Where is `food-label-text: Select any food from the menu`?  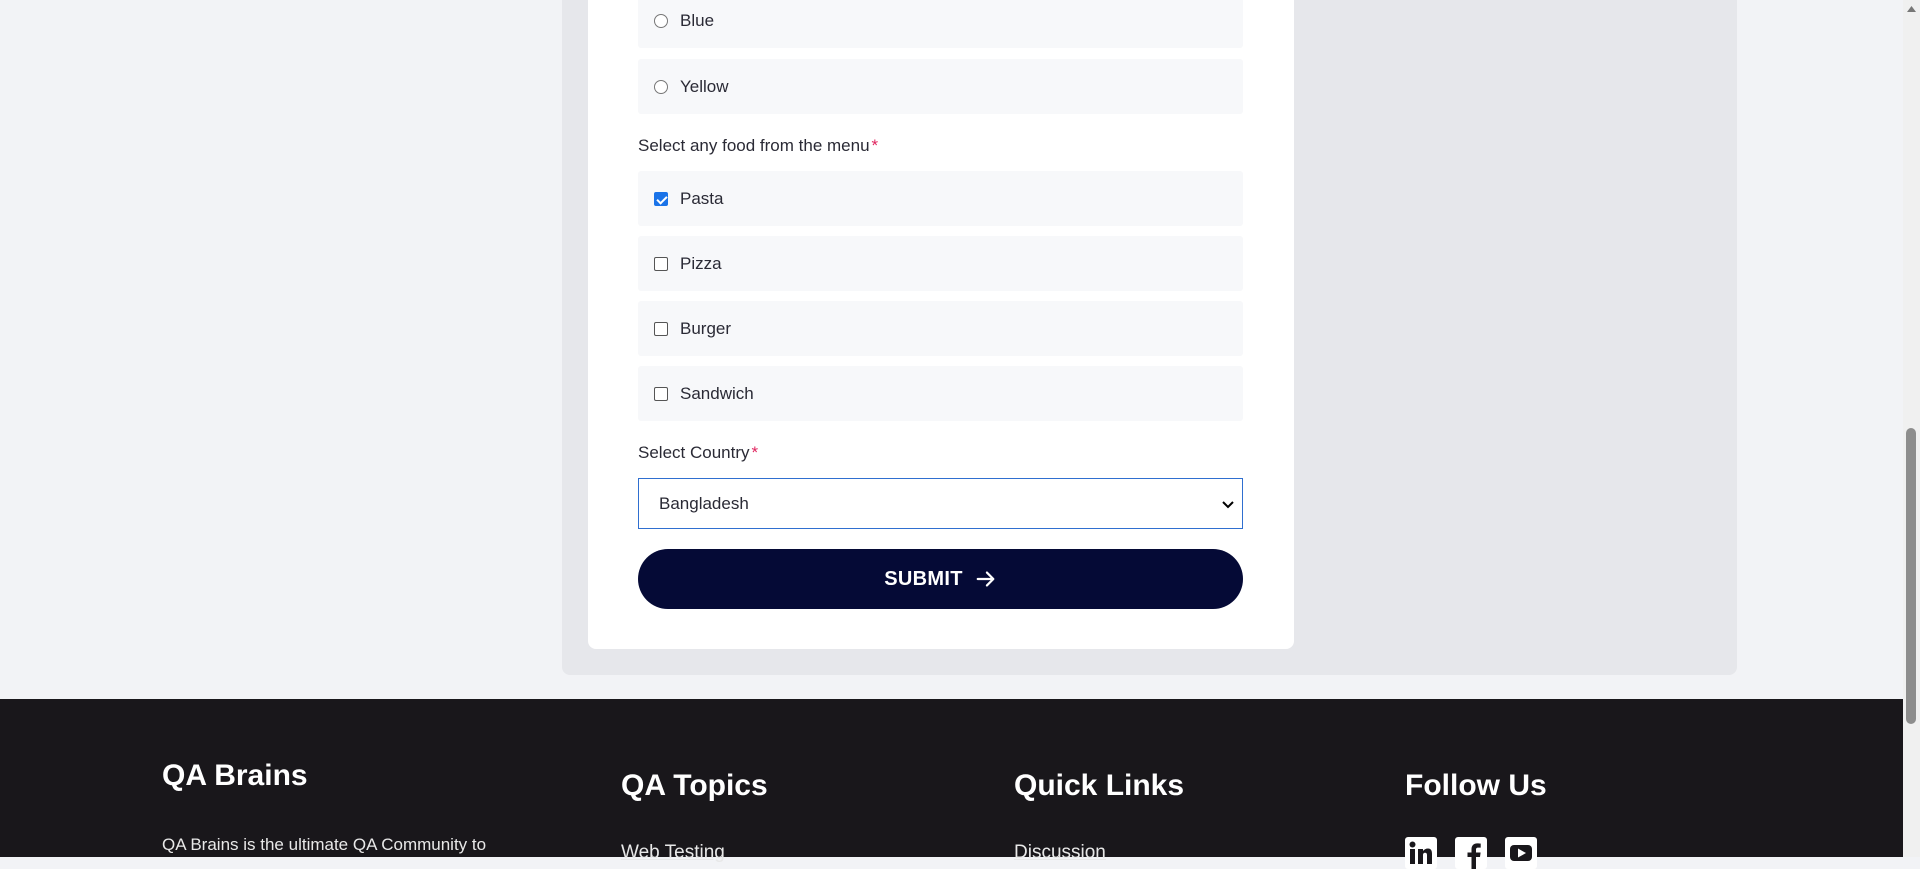
food-label-text: Select any food from the menu is located at coordinates (754, 145).